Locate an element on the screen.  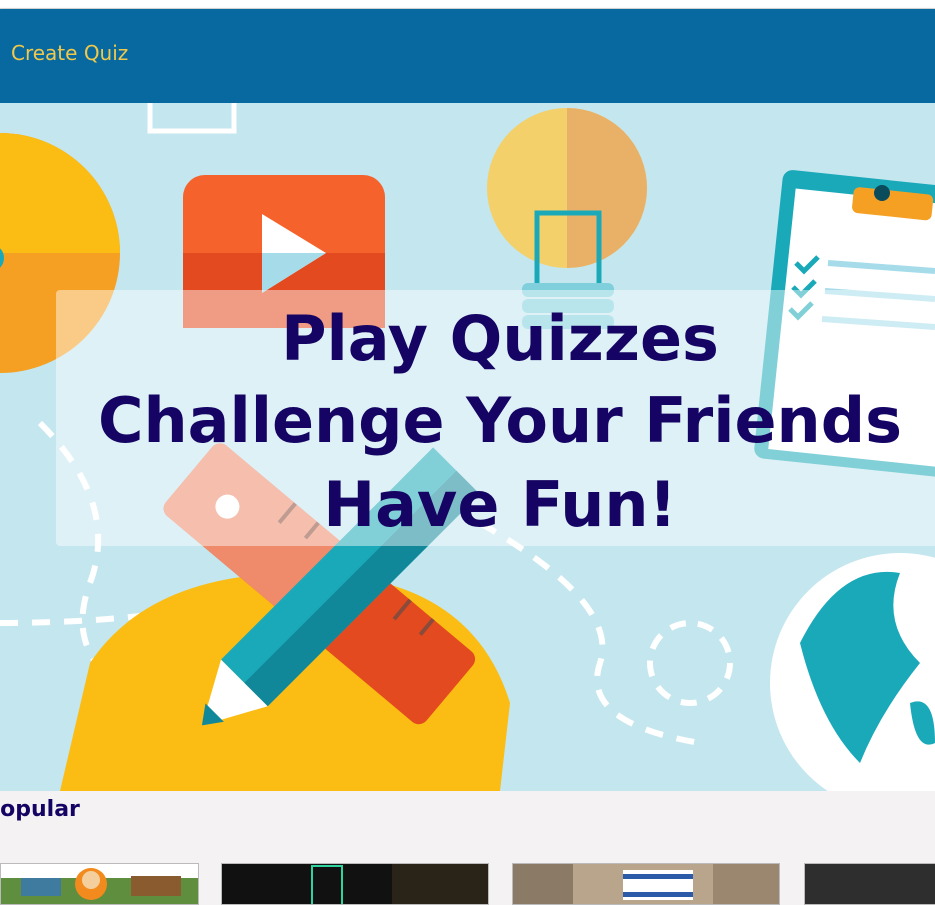
popular-section-title: Popular is located at coordinates (40, 809).